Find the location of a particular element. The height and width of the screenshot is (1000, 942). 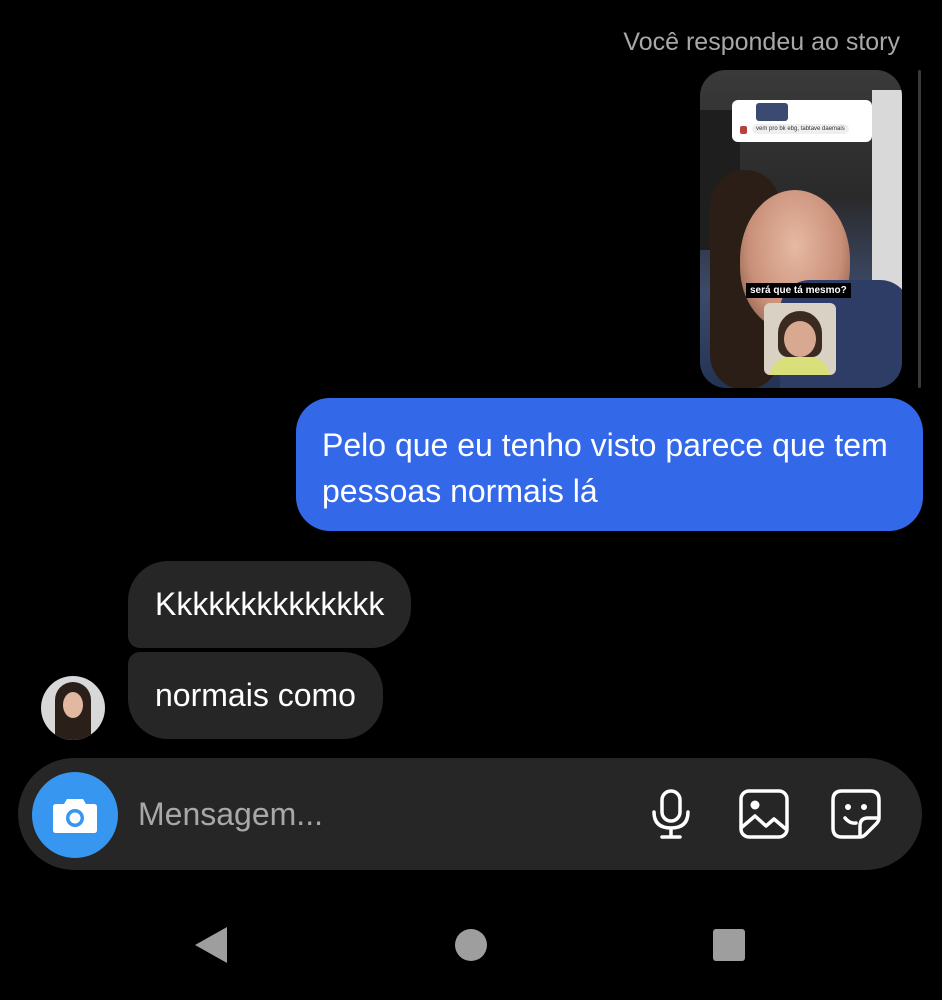

nav-back-button is located at coordinates (211, 945).